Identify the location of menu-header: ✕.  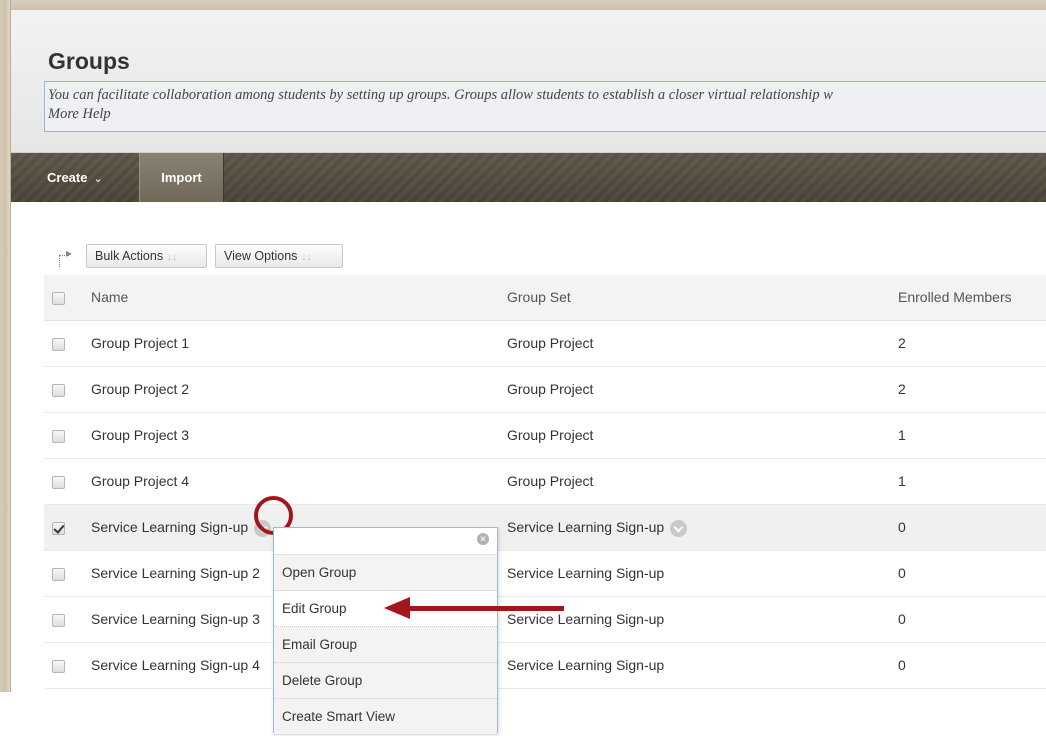
(385, 541).